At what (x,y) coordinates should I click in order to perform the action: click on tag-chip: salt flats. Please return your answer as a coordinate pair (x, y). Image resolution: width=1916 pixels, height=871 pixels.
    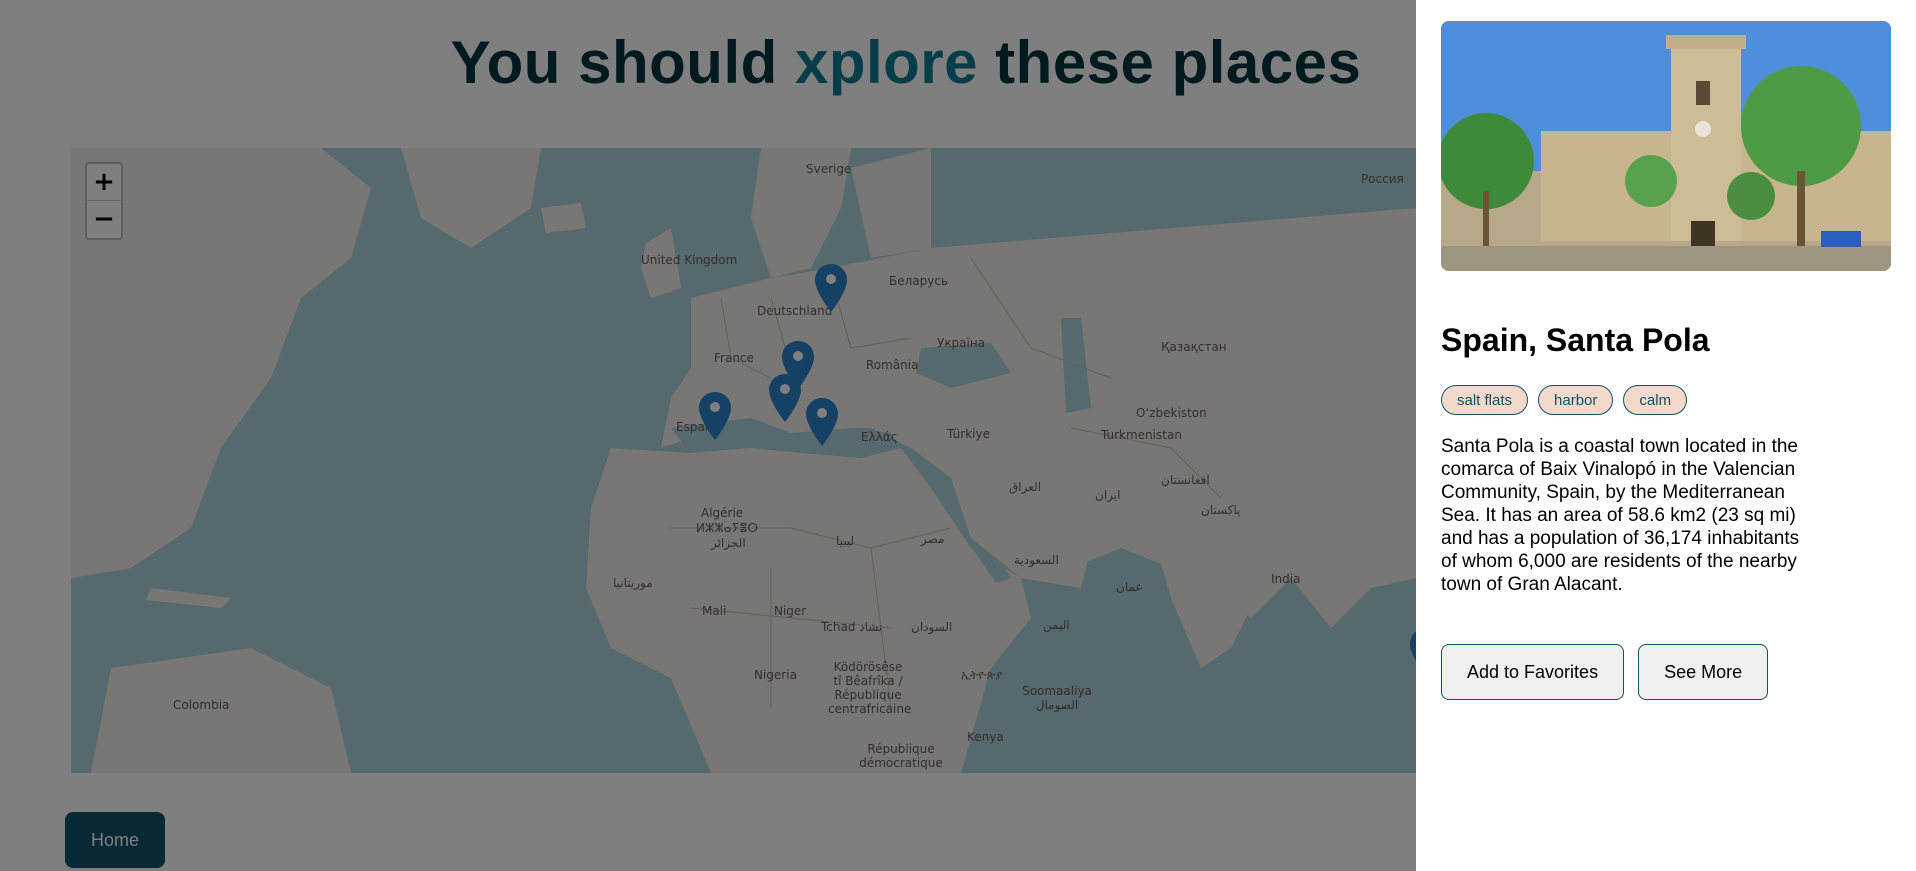
    Looking at the image, I should click on (1485, 400).